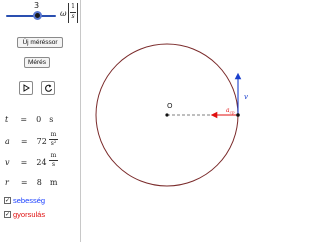 The height and width of the screenshot is (242, 320). Describe the element at coordinates (53, 182) in the screenshot. I see `radius-unit: m` at that location.